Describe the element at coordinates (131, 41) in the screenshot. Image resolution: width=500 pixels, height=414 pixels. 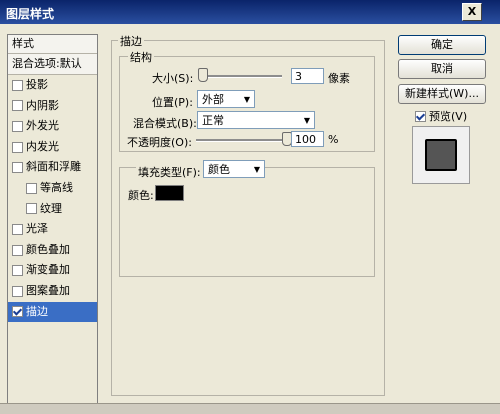
I see `stroke-section-title: 描边` at that location.